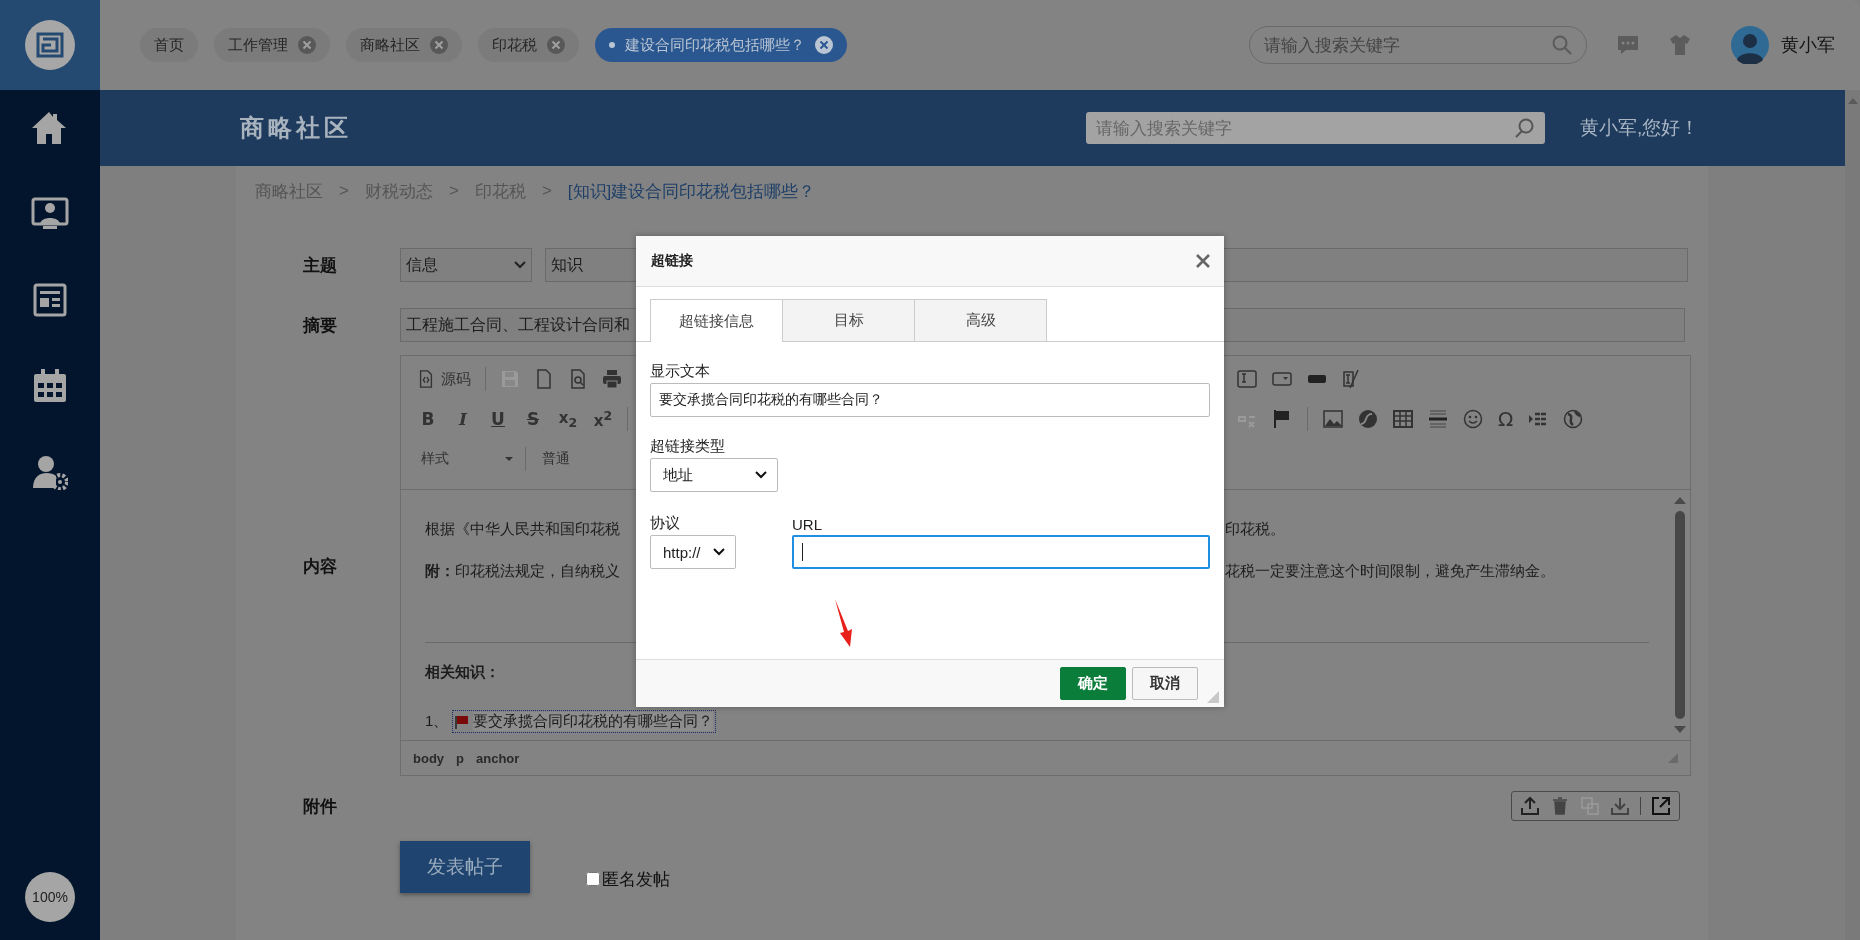 This screenshot has height=940, width=1860. I want to click on field-label: 摘要, so click(319, 325).